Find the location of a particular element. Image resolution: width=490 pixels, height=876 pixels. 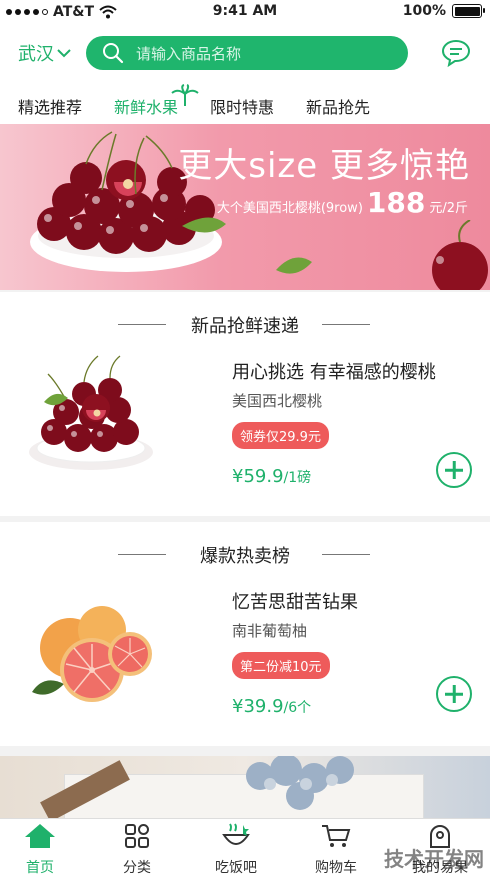

tabbar-label: 分类 is located at coordinates (137, 868).